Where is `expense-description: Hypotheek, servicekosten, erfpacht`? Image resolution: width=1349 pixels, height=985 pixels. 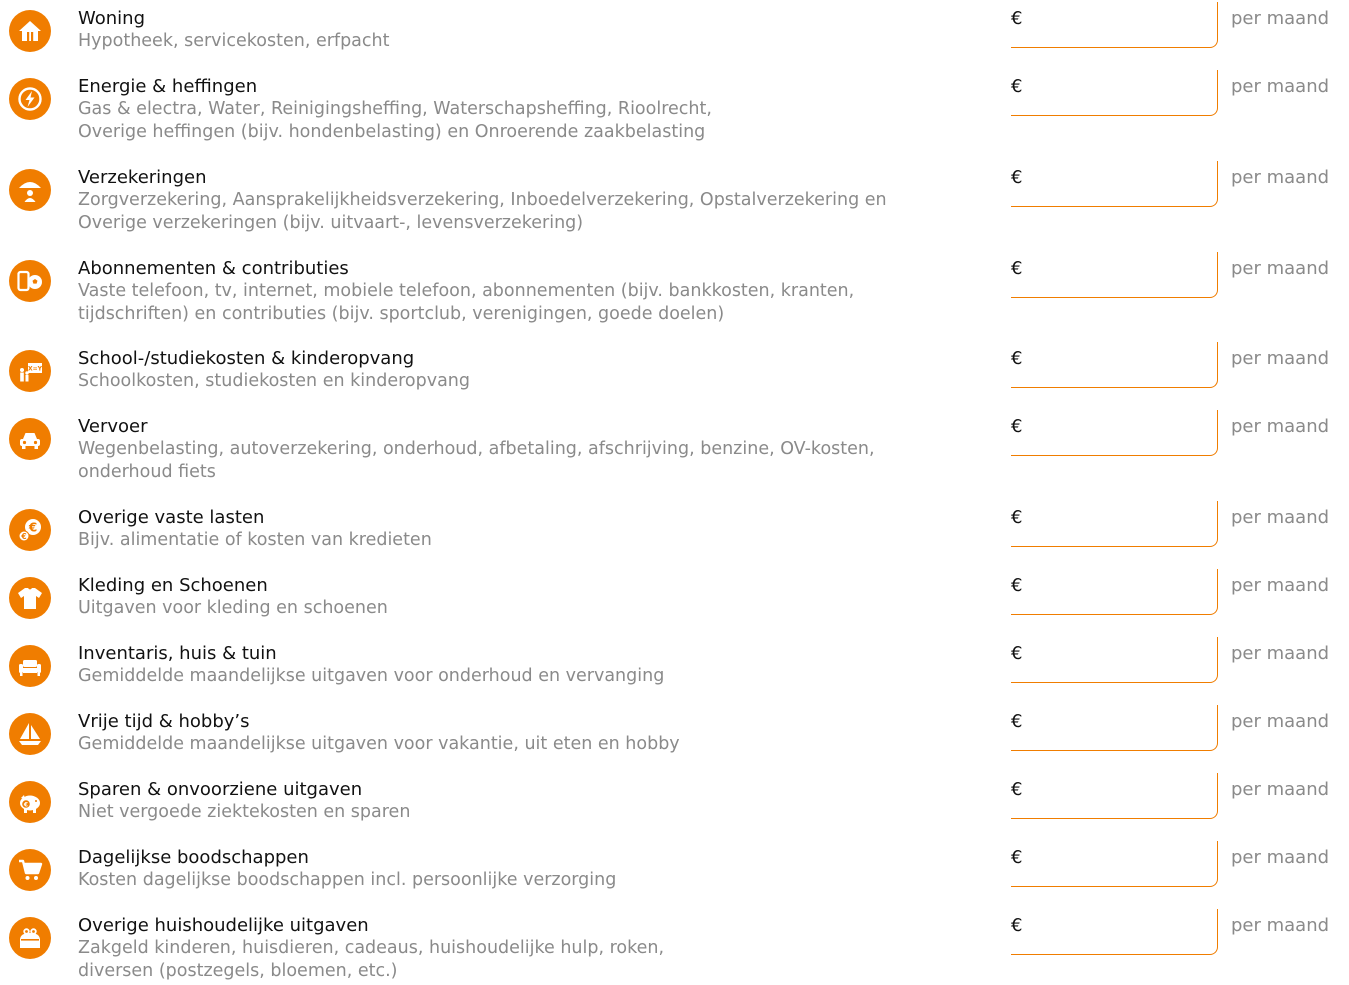 expense-description: Hypotheek, servicekosten, erfpacht is located at coordinates (234, 41).